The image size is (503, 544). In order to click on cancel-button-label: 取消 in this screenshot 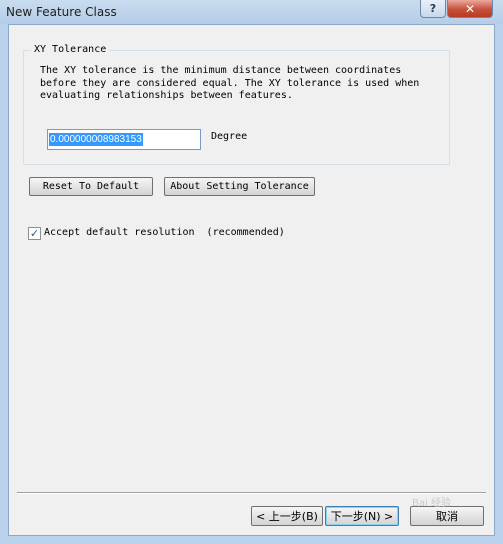, I will do `click(447, 516)`.